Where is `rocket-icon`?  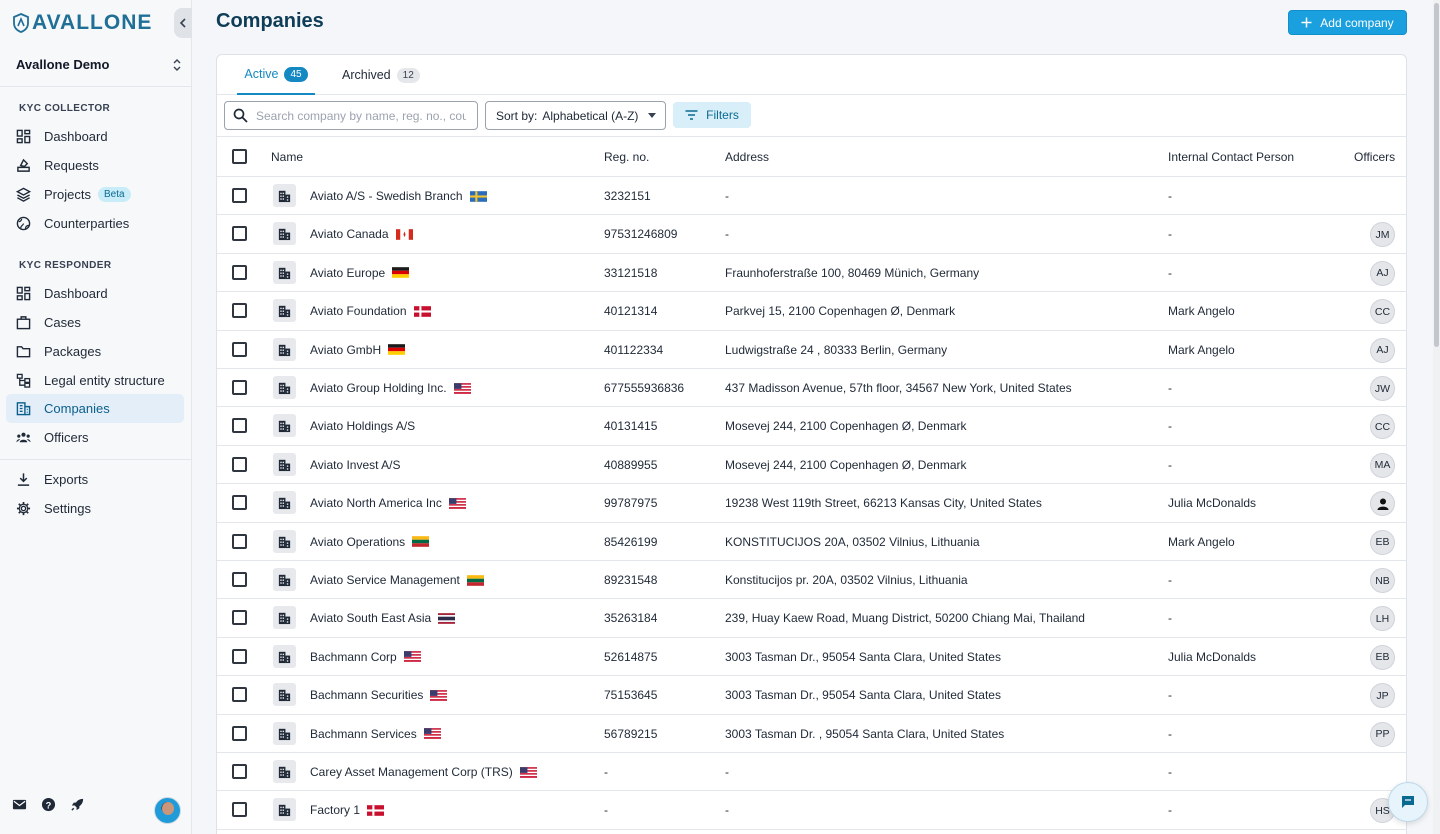 rocket-icon is located at coordinates (77, 804).